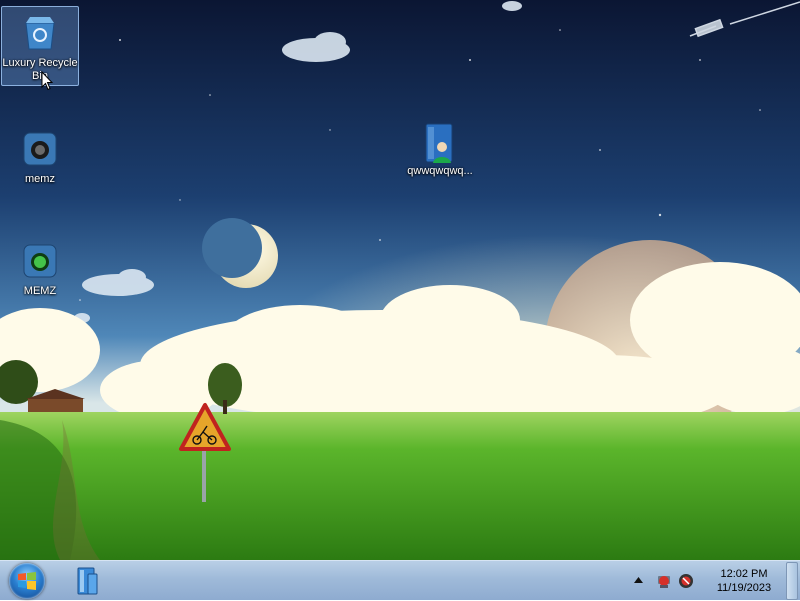 The image size is (800, 601). Describe the element at coordinates (744, 588) in the screenshot. I see `clock-date: 11/19/2023` at that location.